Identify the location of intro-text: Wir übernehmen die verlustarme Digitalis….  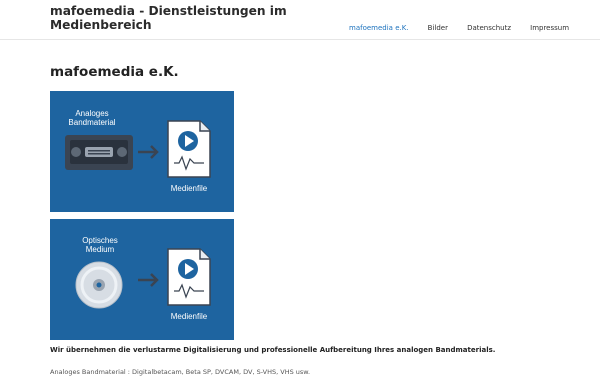
(273, 350).